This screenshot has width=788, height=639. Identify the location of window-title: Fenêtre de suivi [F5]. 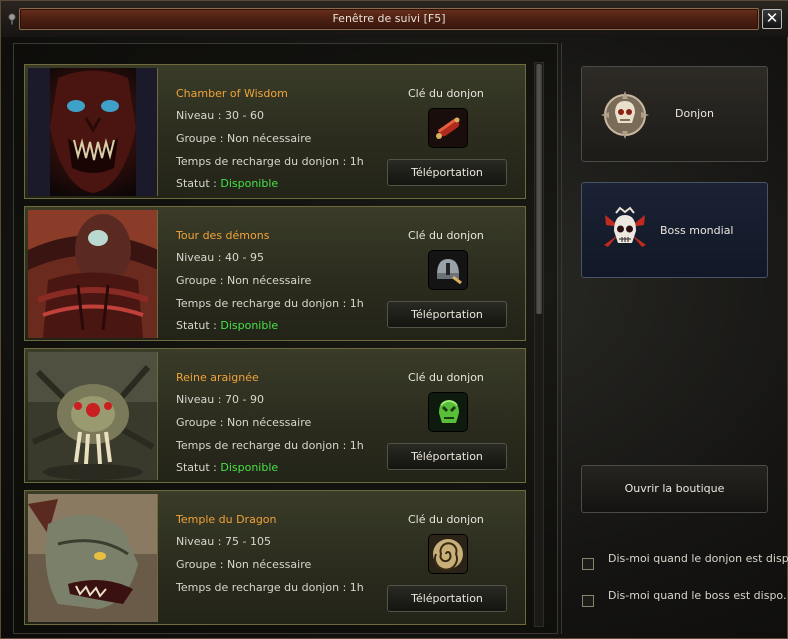
(389, 19).